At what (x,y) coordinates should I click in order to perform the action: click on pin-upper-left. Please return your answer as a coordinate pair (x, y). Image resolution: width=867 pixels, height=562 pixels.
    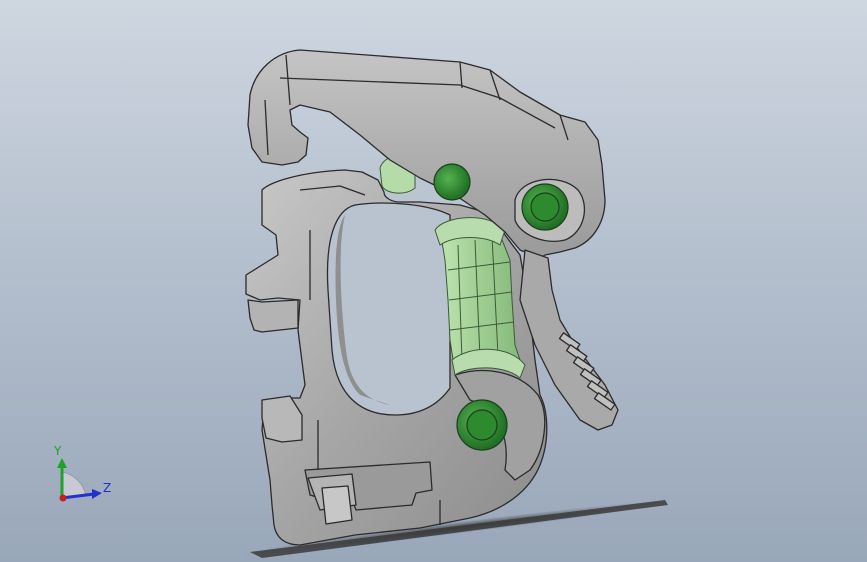
    Looking at the image, I should click on (452, 182).